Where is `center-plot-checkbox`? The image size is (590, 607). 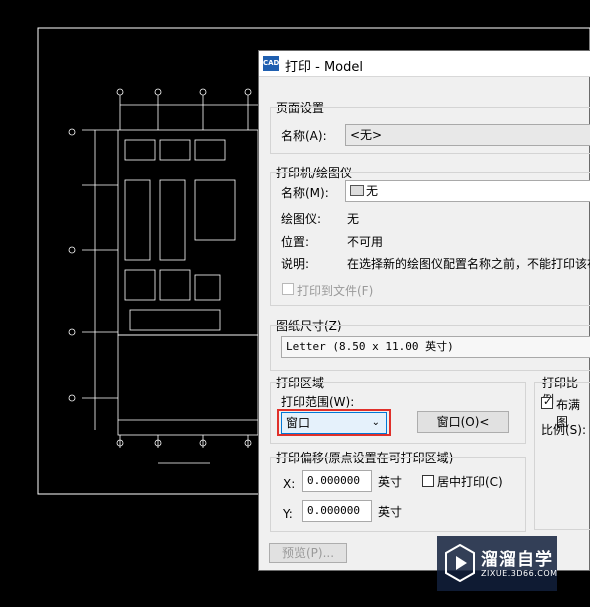 center-plot-checkbox is located at coordinates (428, 481).